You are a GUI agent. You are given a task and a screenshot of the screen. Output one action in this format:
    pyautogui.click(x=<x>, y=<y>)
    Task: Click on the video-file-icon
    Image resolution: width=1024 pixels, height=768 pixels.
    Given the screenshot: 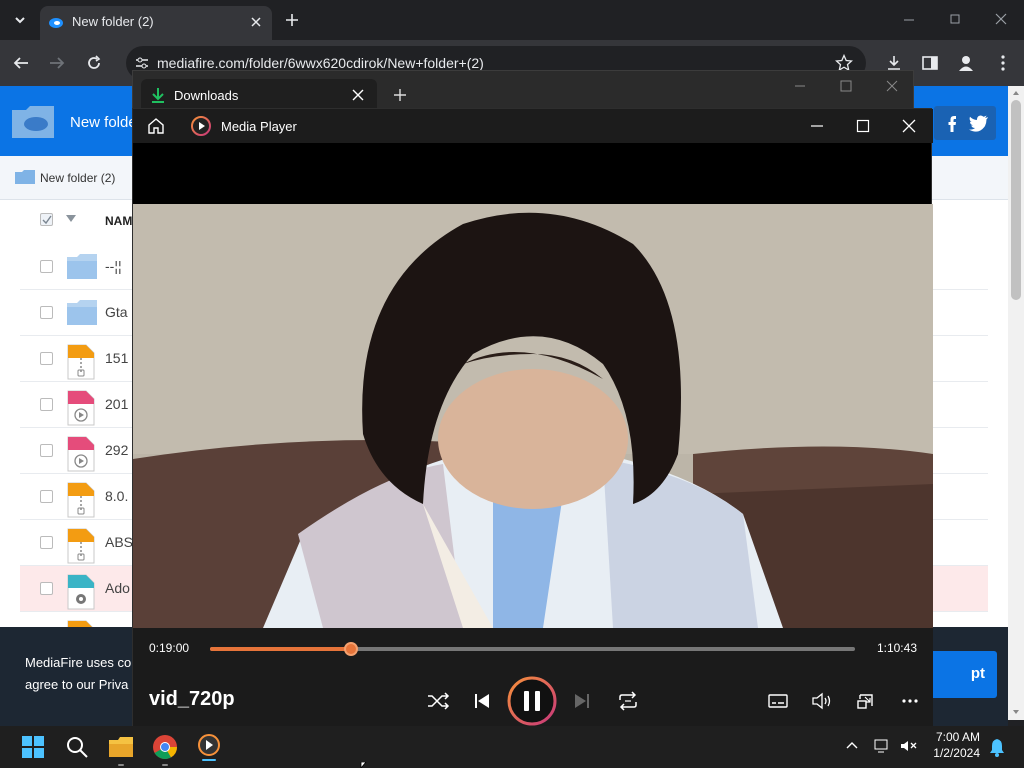 What is the action you would take?
    pyautogui.click(x=81, y=408)
    